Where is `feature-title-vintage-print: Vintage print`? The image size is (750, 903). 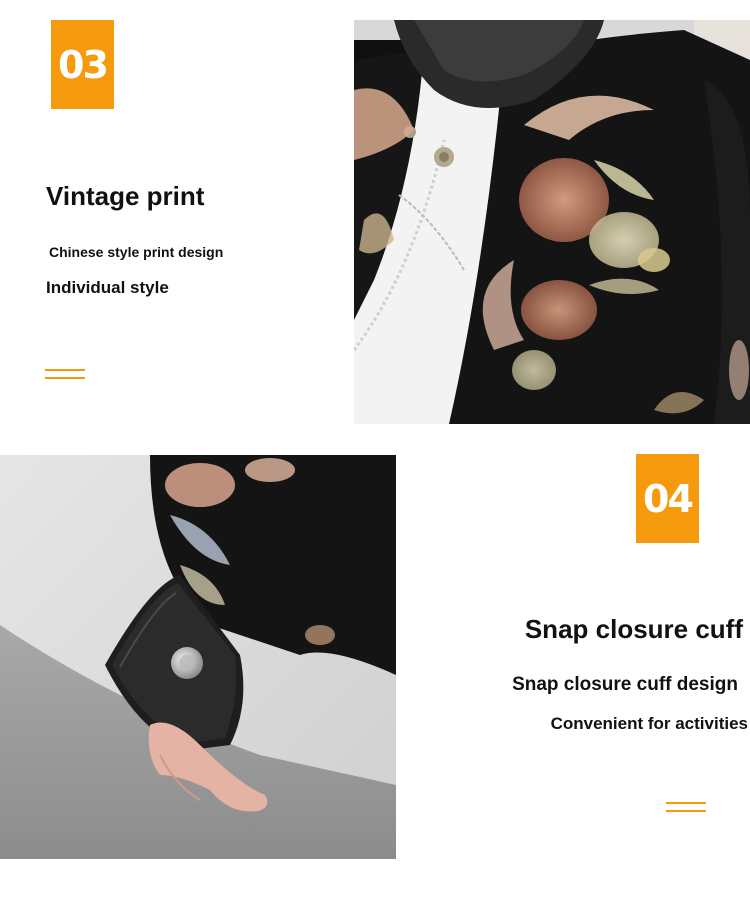 feature-title-vintage-print: Vintage print is located at coordinates (125, 196).